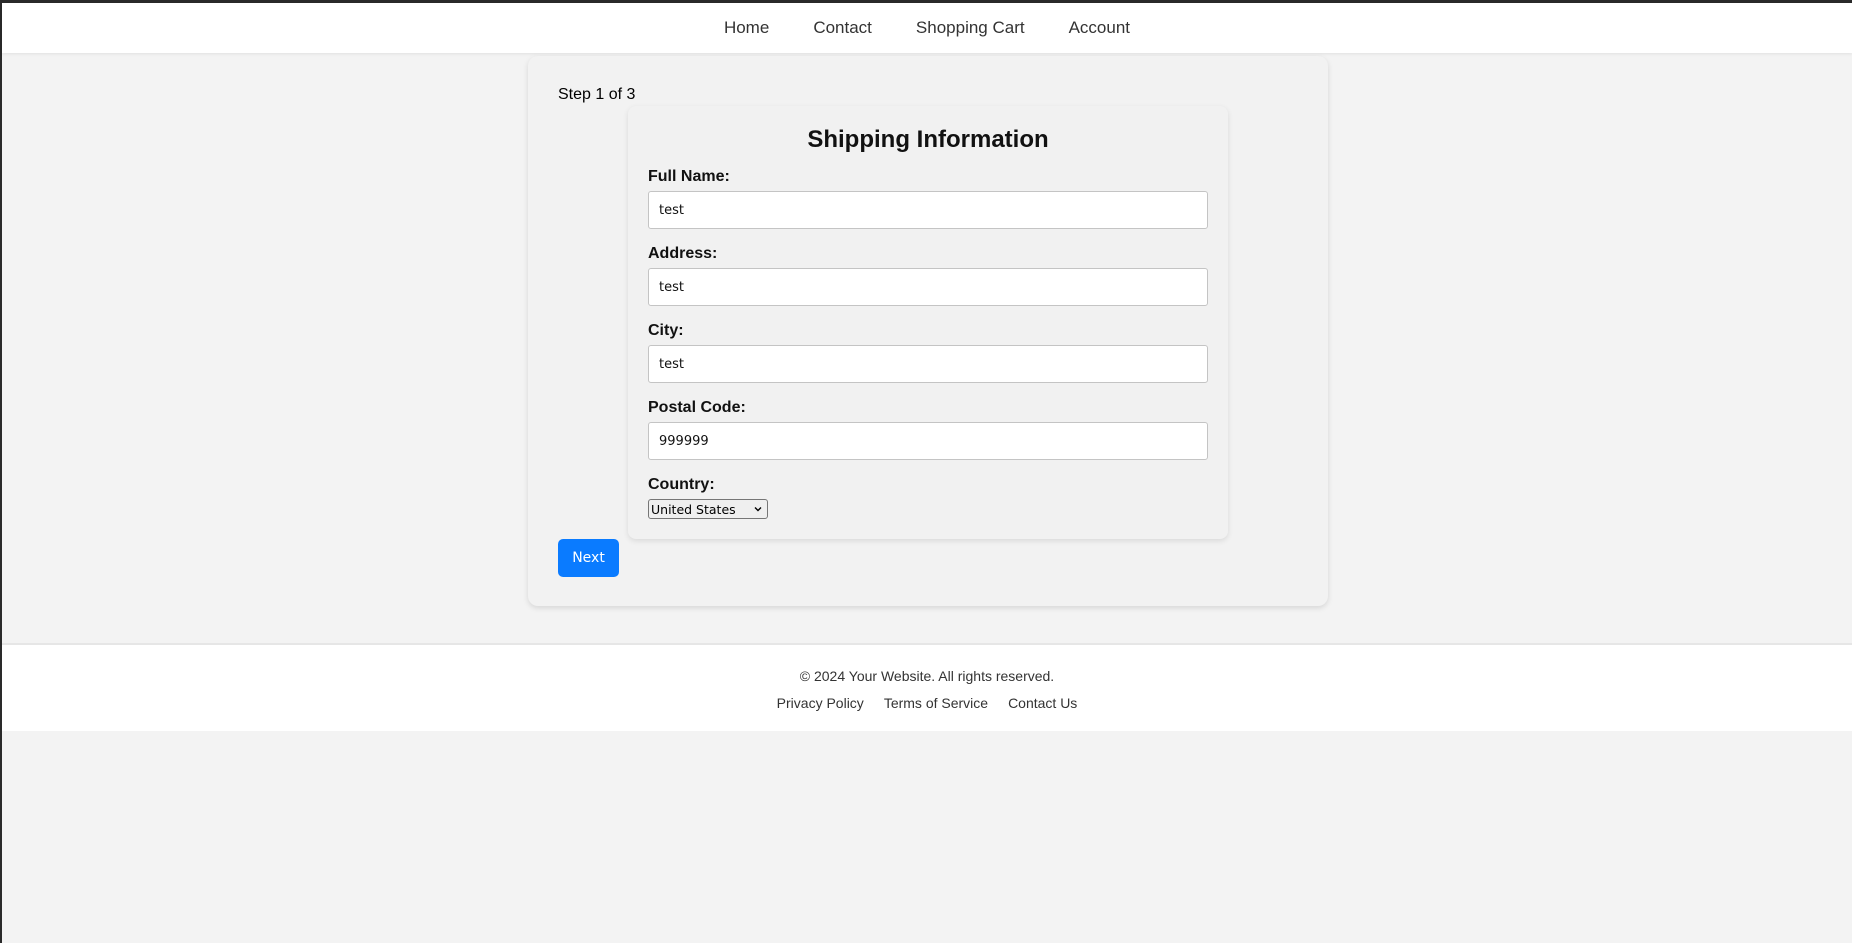 The image size is (1852, 943). What do you see at coordinates (842, 28) in the screenshot?
I see `nav-contact-link: Contact` at bounding box center [842, 28].